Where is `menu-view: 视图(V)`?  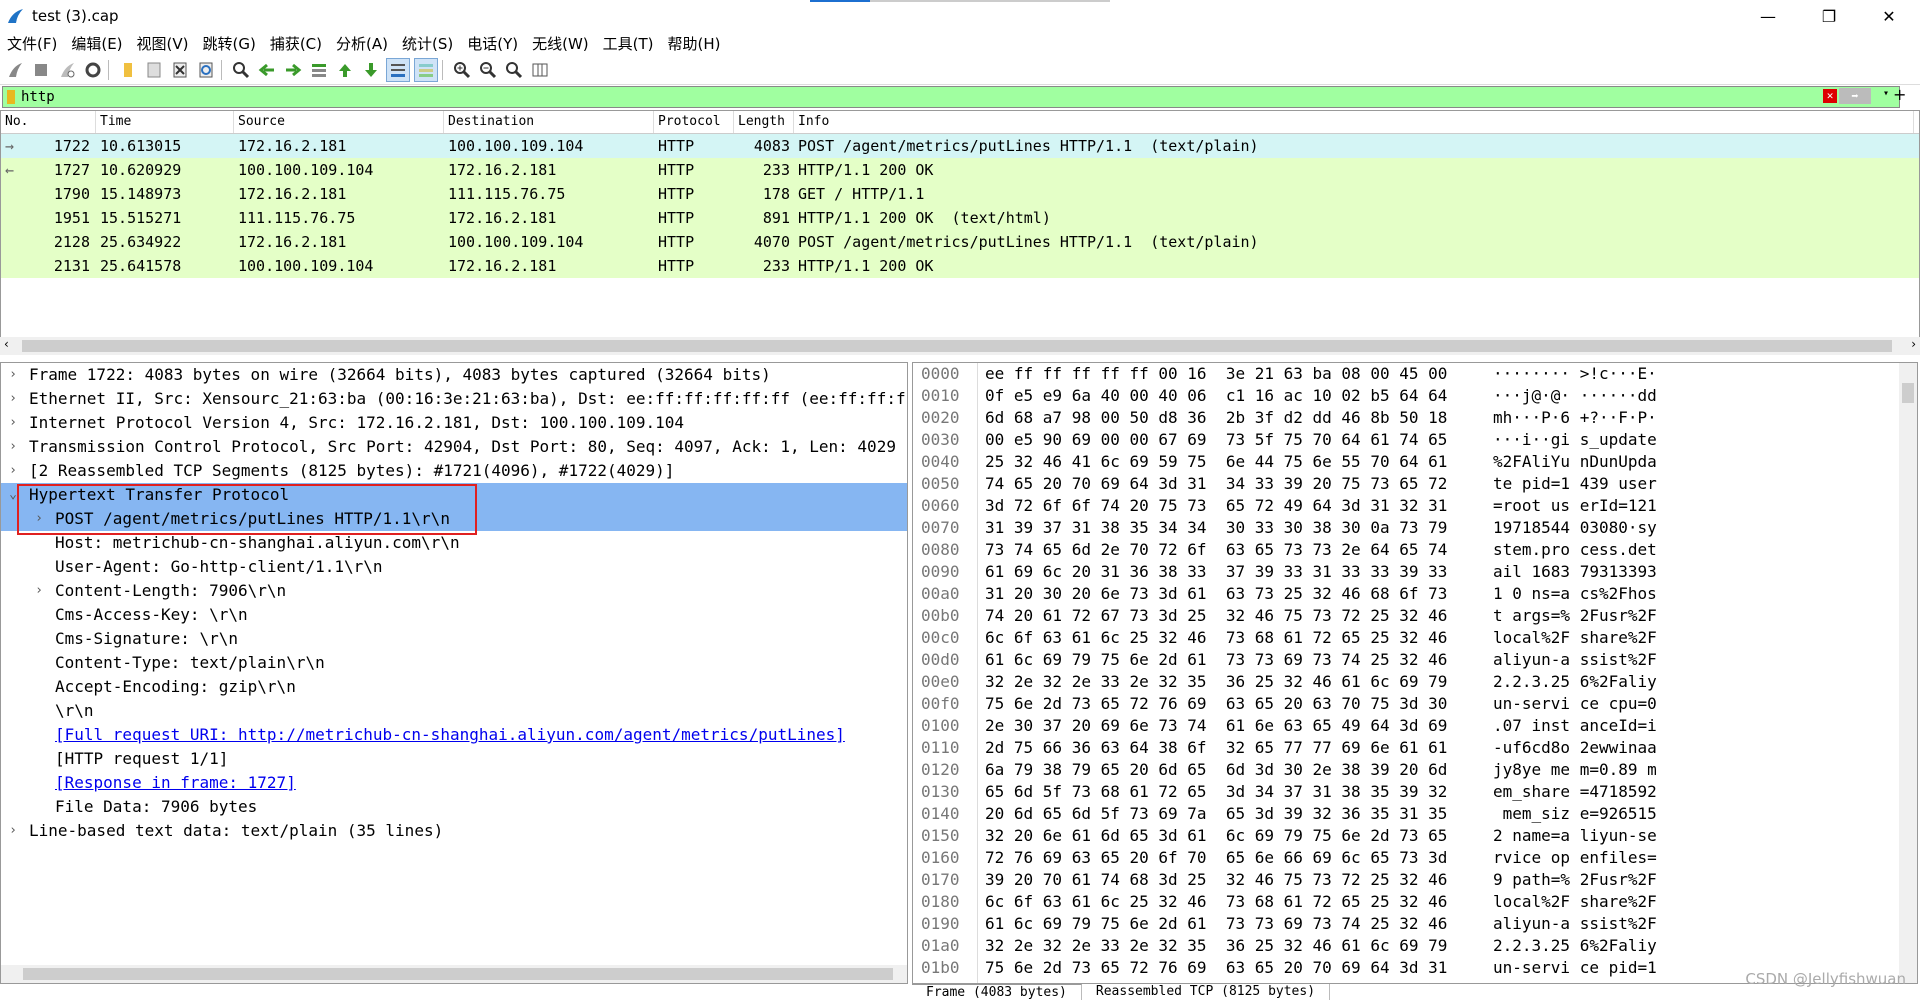
menu-view: 视图(V) is located at coordinates (163, 43).